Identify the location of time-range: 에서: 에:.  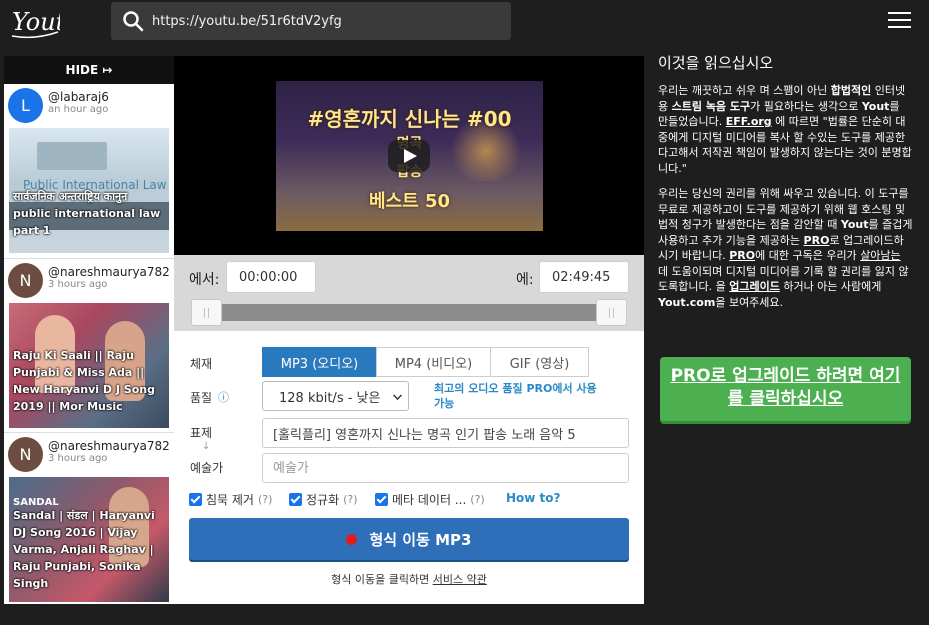
(409, 293).